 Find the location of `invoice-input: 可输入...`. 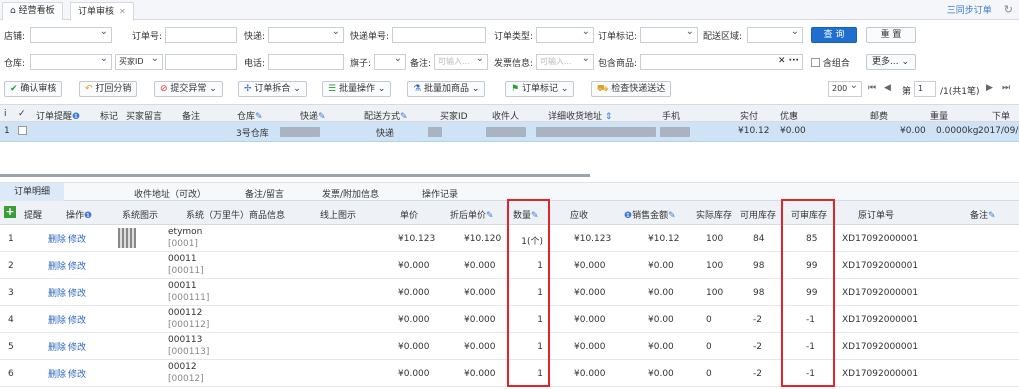

invoice-input: 可输入... is located at coordinates (565, 62).